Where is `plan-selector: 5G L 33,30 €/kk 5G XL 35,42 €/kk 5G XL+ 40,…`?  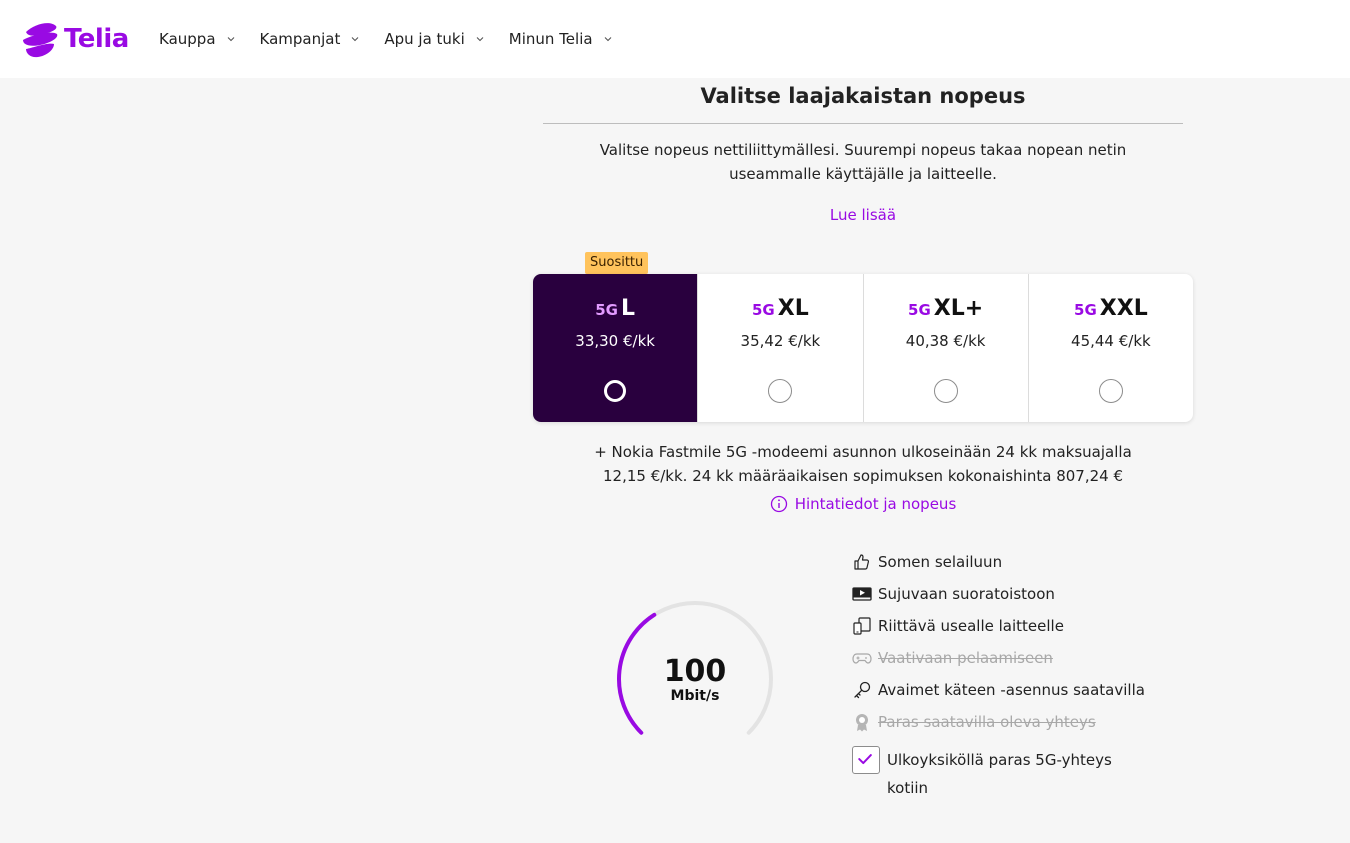
plan-selector: 5G L 33,30 €/kk 5G XL 35,42 €/kk 5G XL+ 40,… is located at coordinates (863, 348).